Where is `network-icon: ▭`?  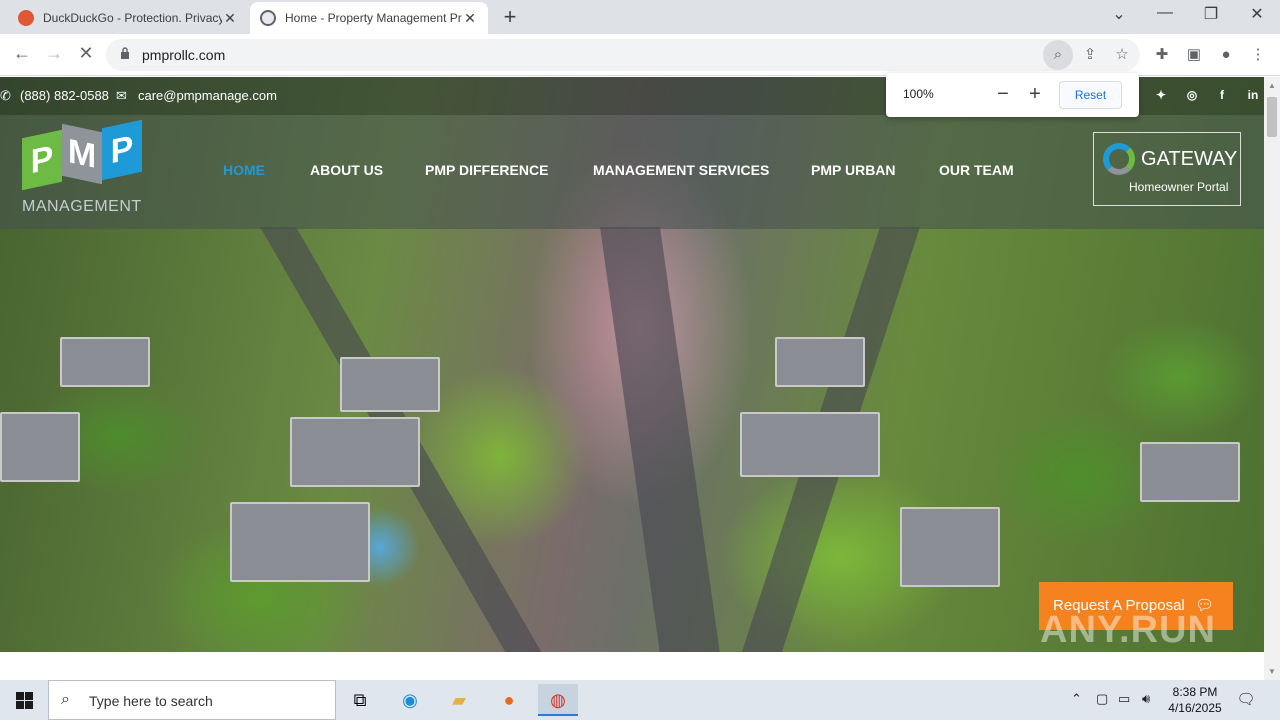 network-icon: ▭ is located at coordinates (1124, 699).